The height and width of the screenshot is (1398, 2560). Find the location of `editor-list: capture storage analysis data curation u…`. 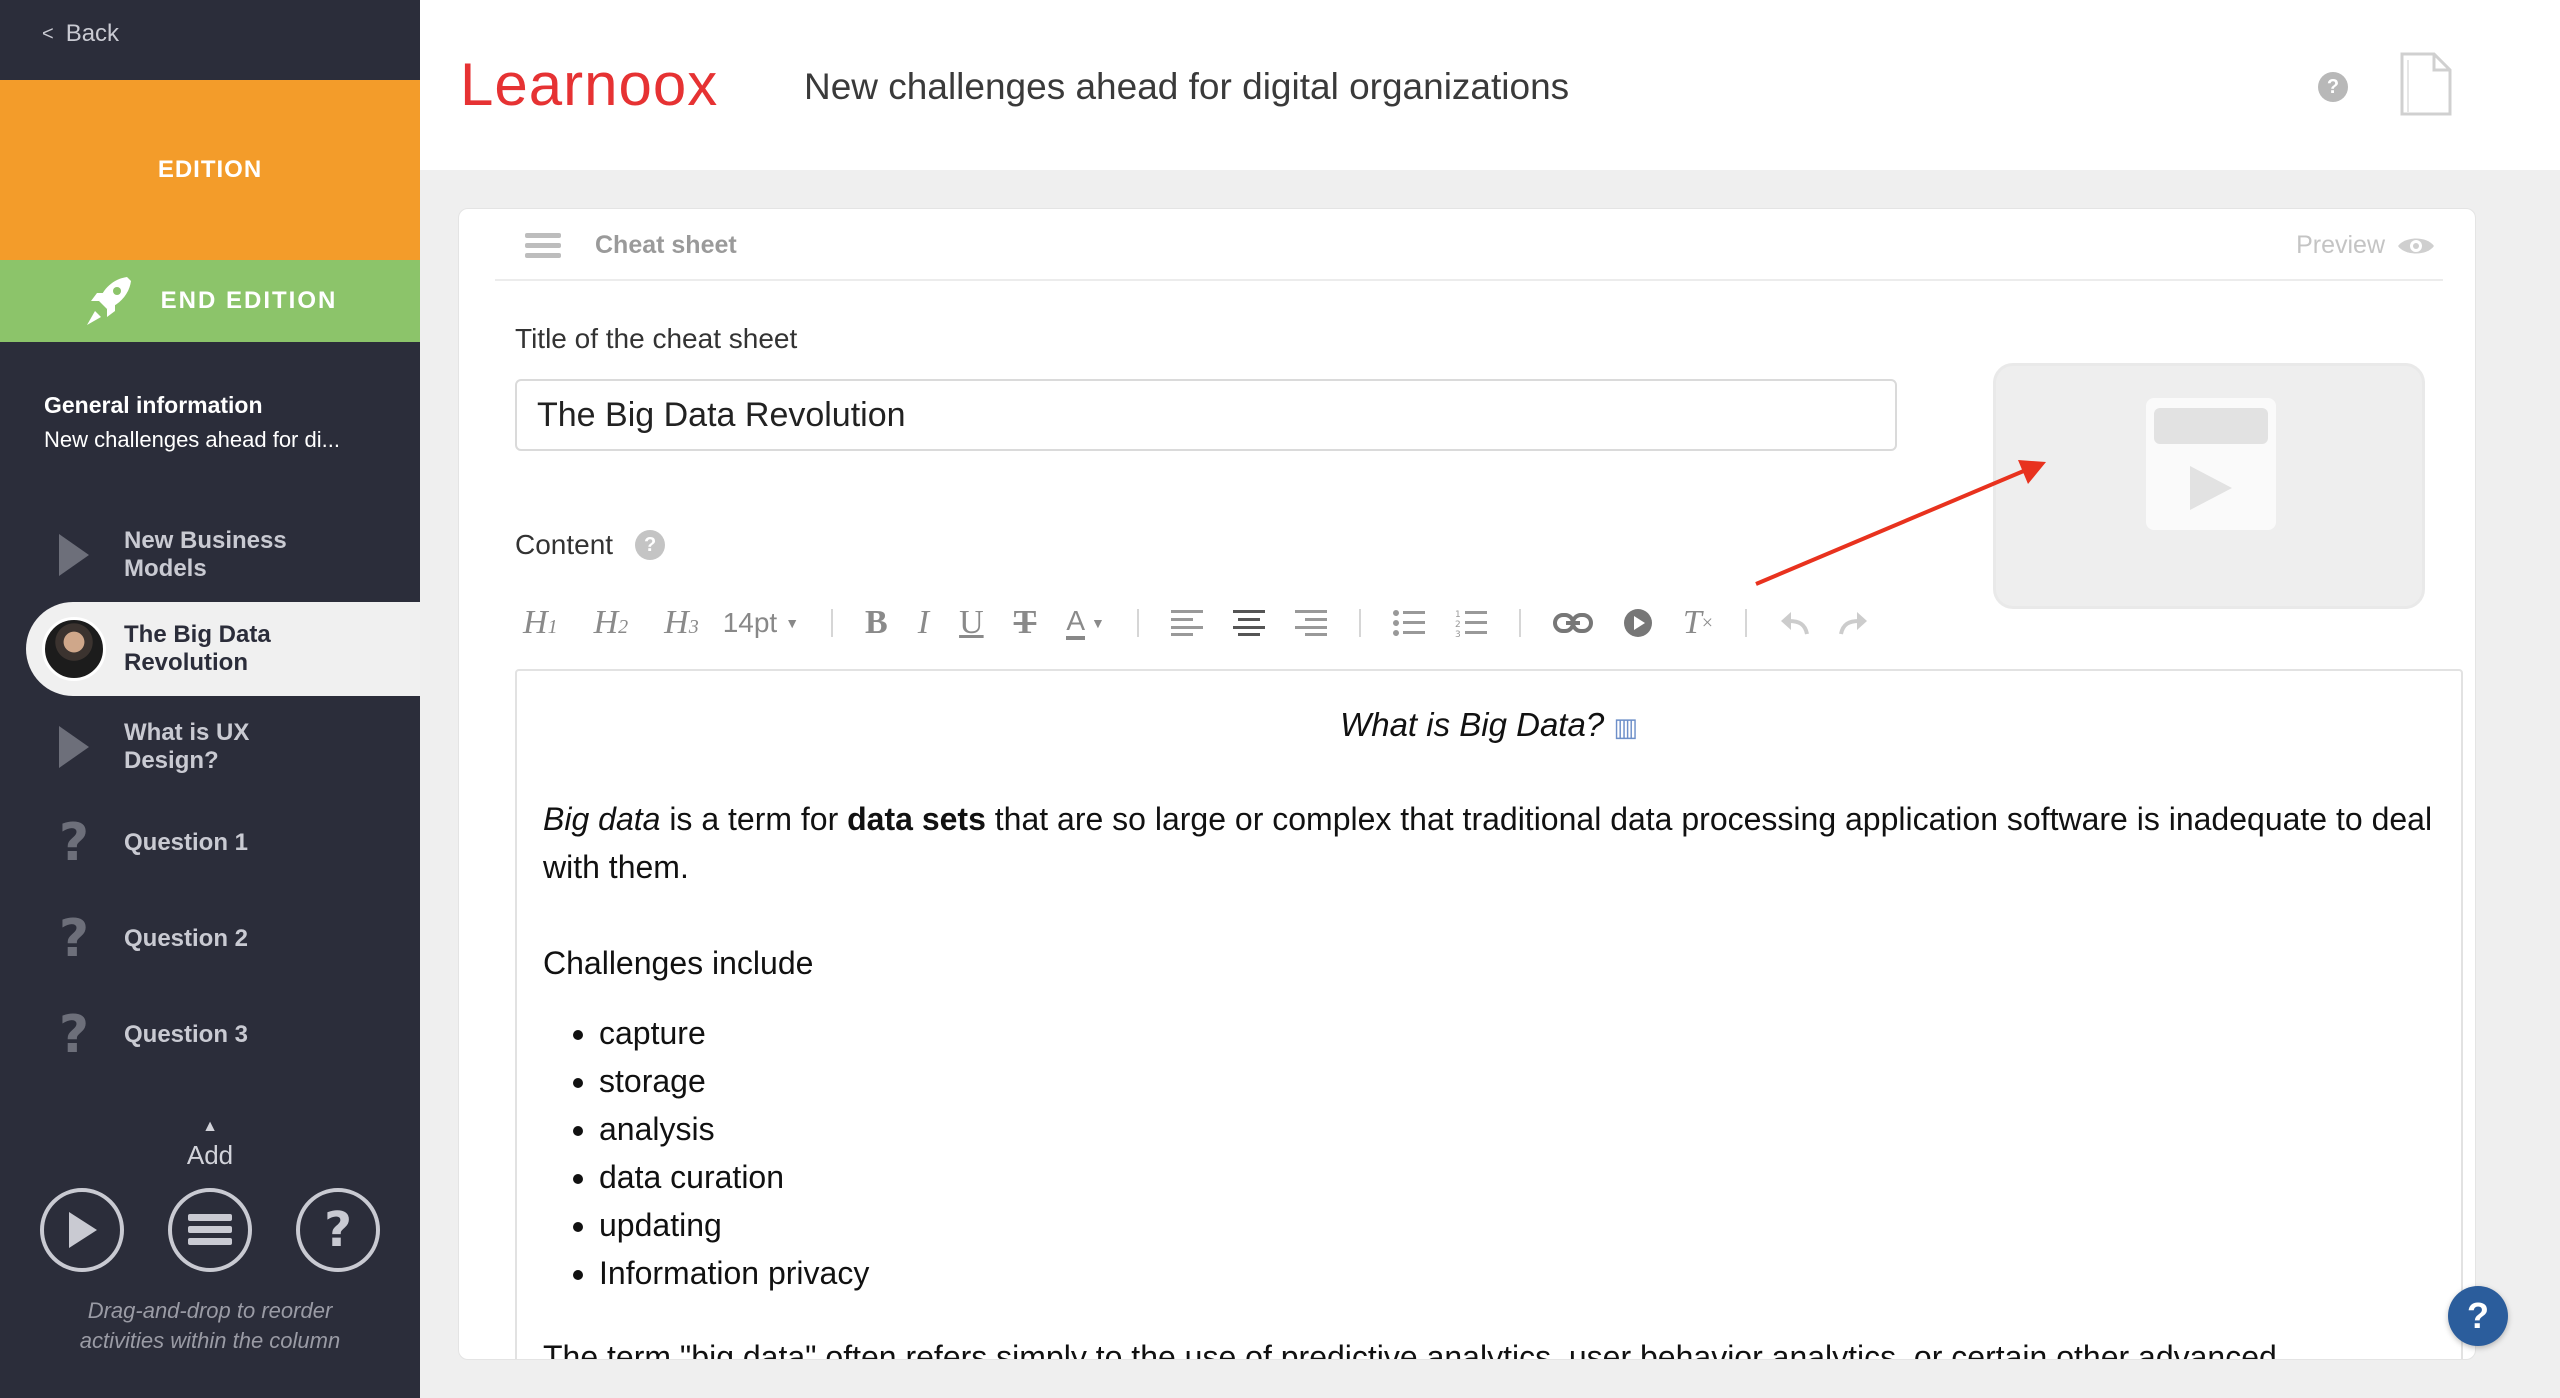

editor-list: capture storage analysis data curation u… is located at coordinates (1517, 1153).